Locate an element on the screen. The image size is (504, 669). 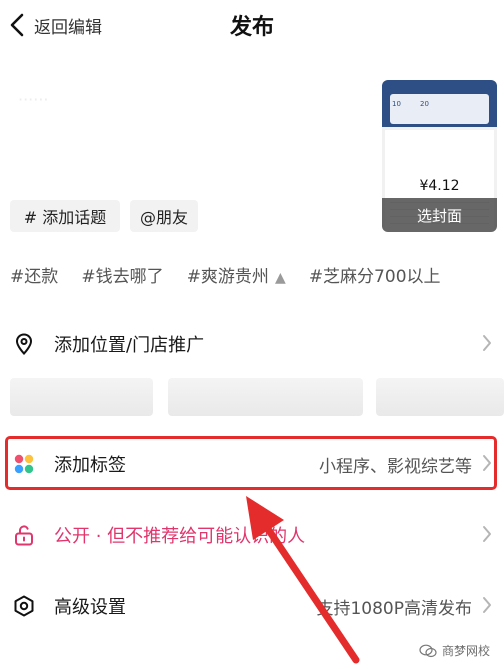
cover-thumbnail: 10 20 ¥4.12 选封面 is located at coordinates (439, 156).